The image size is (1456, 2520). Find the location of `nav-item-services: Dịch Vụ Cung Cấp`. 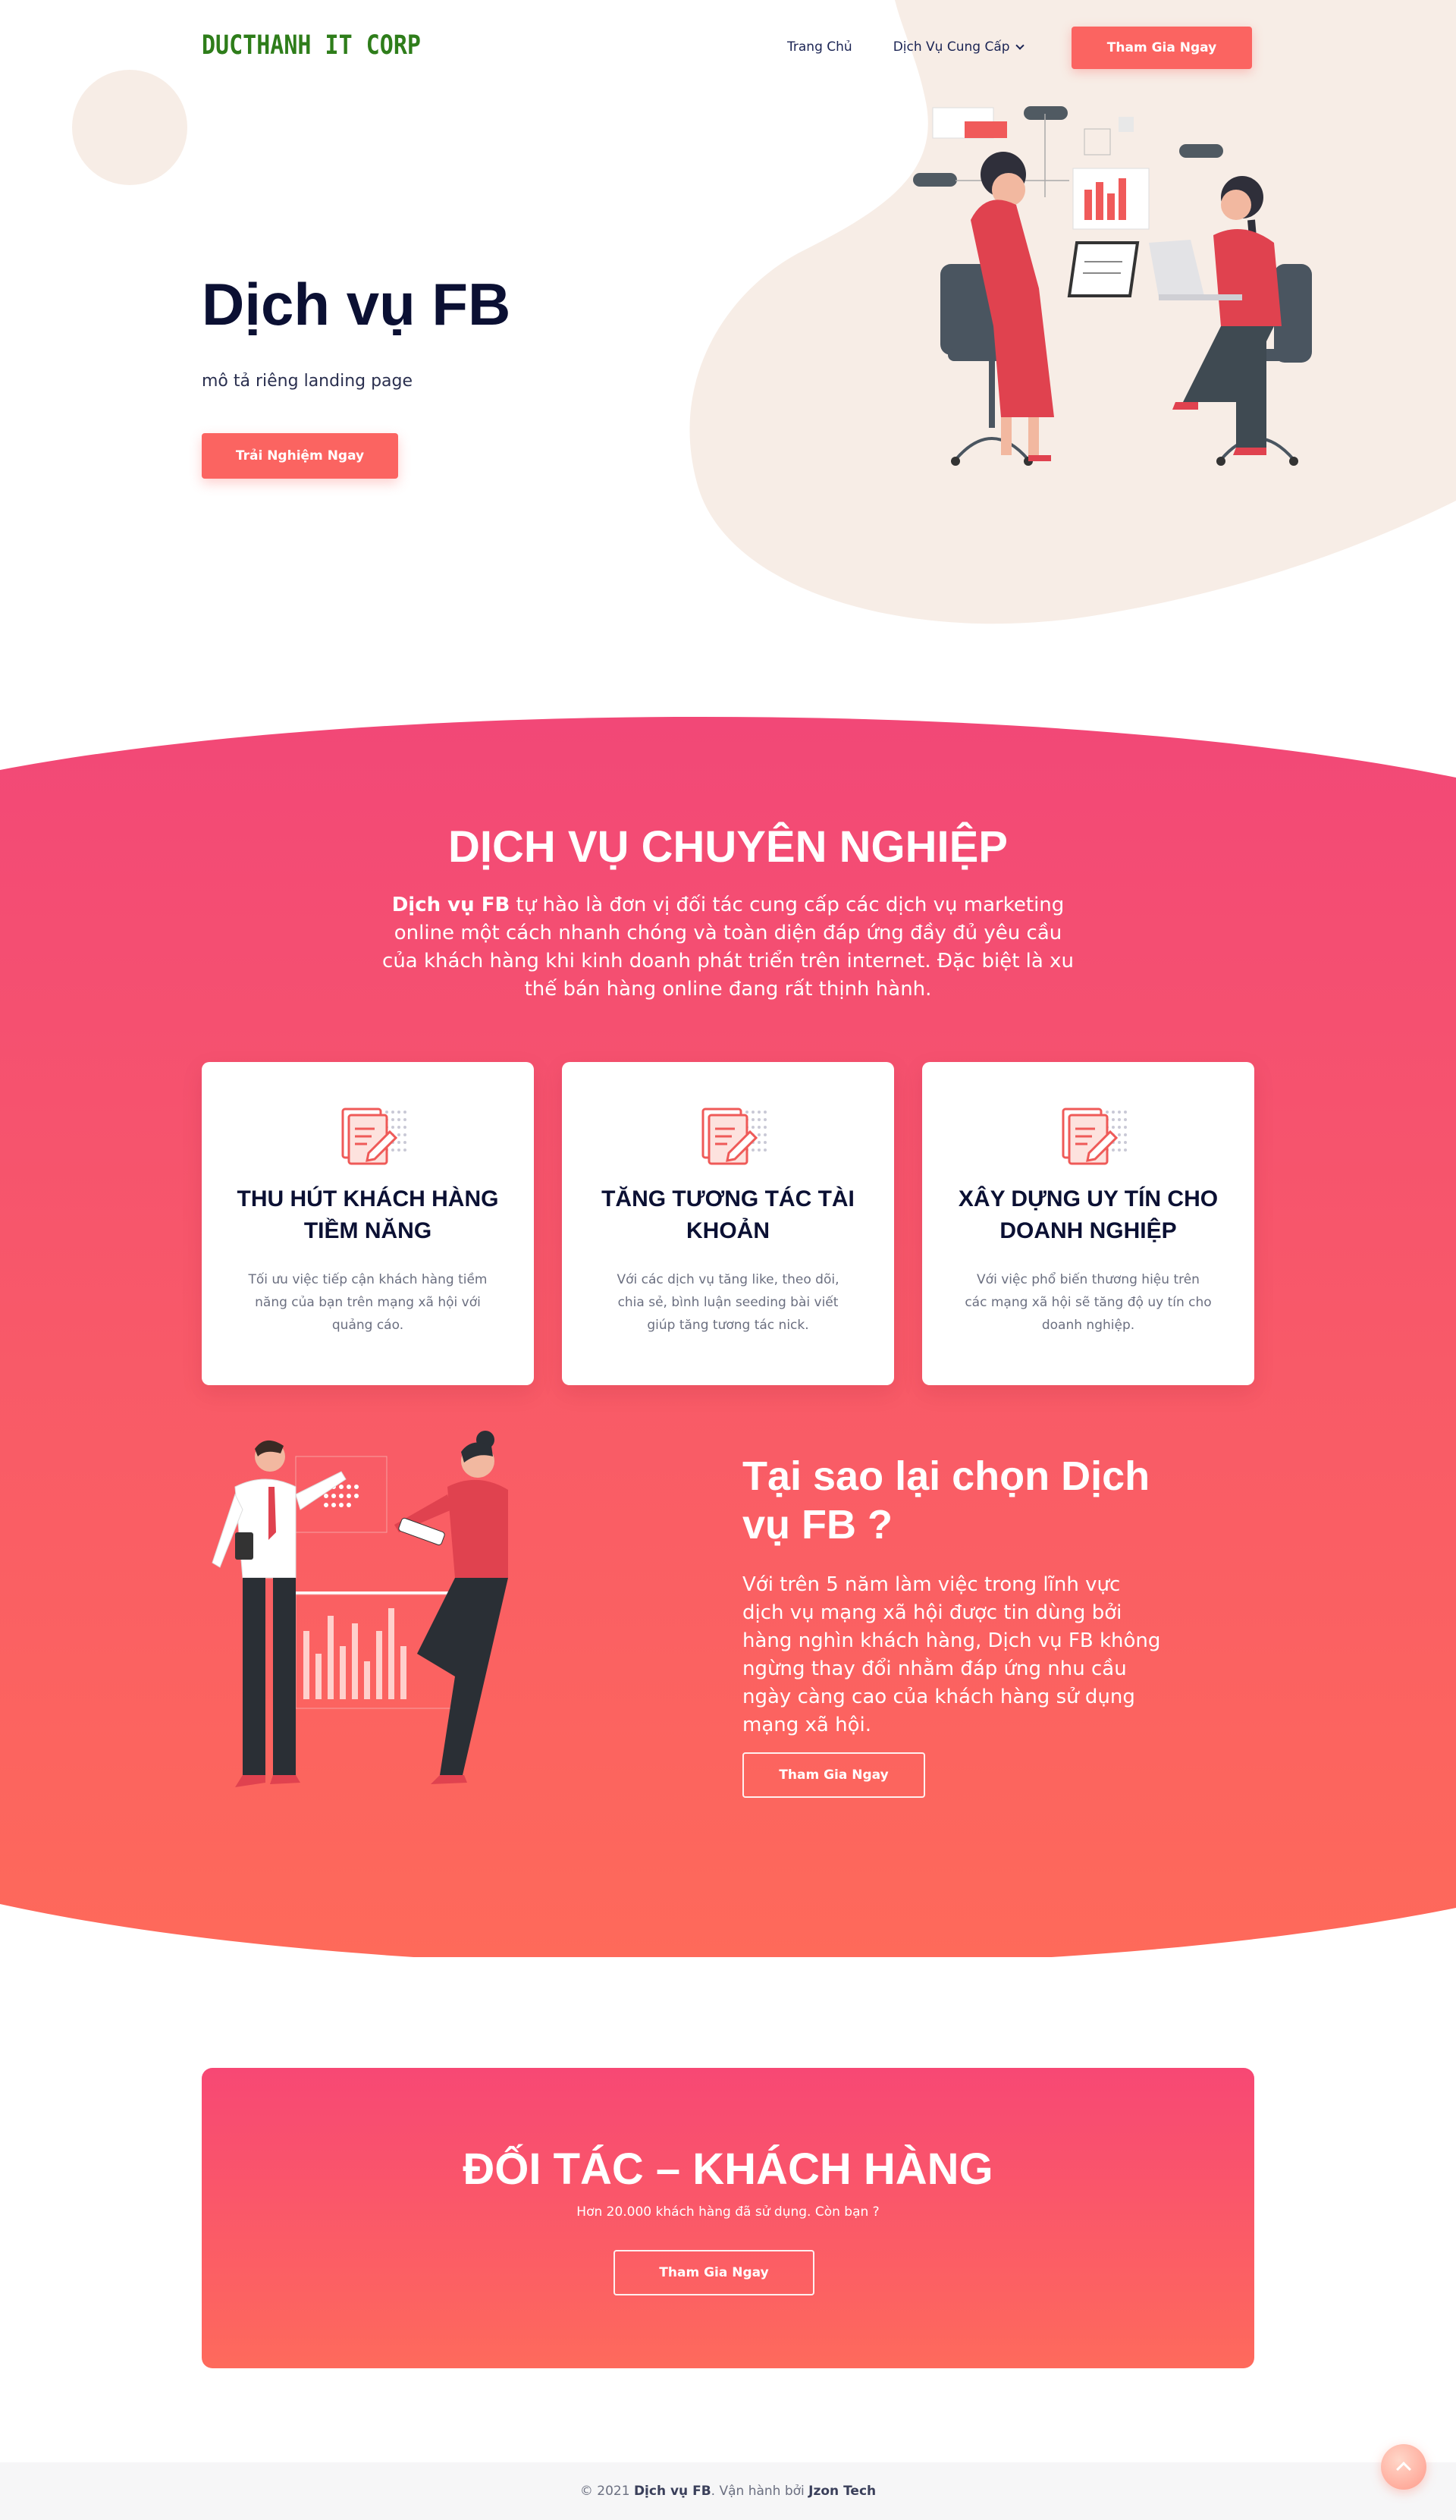

nav-item-services: Dịch Vụ Cung Cấp is located at coordinates (959, 47).